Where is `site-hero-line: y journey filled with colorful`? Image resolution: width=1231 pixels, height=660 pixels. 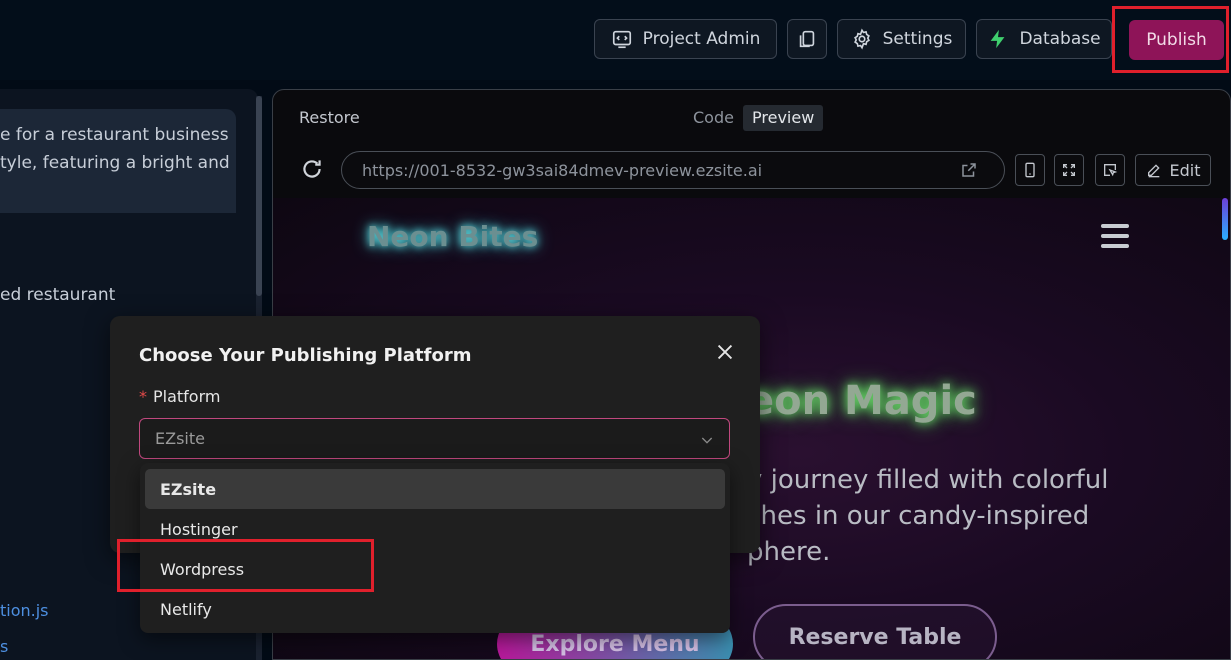 site-hero-line: y journey filled with colorful is located at coordinates (928, 480).